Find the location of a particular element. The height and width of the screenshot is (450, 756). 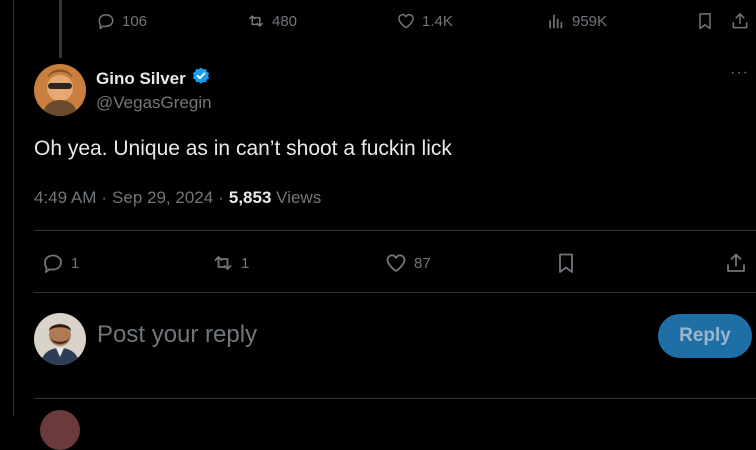

my-avatar is located at coordinates (60, 339).